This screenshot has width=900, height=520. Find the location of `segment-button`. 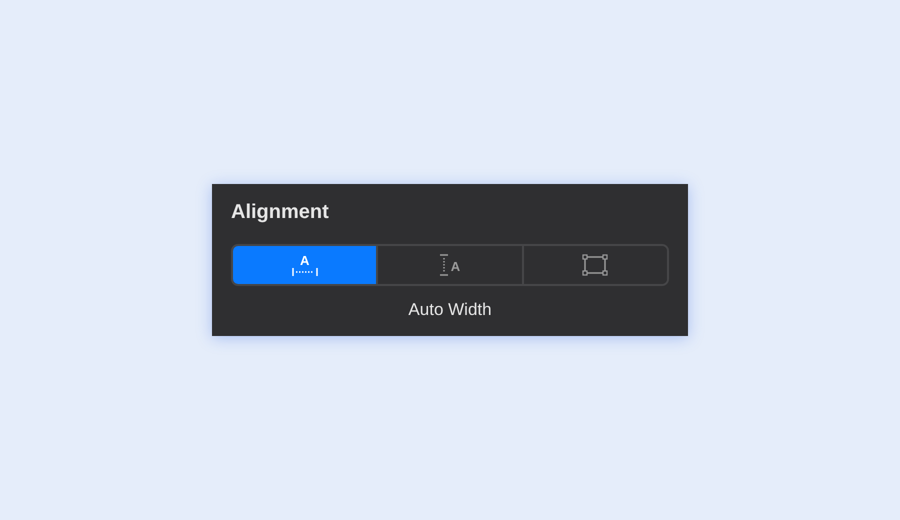

segment-button is located at coordinates (594, 265).